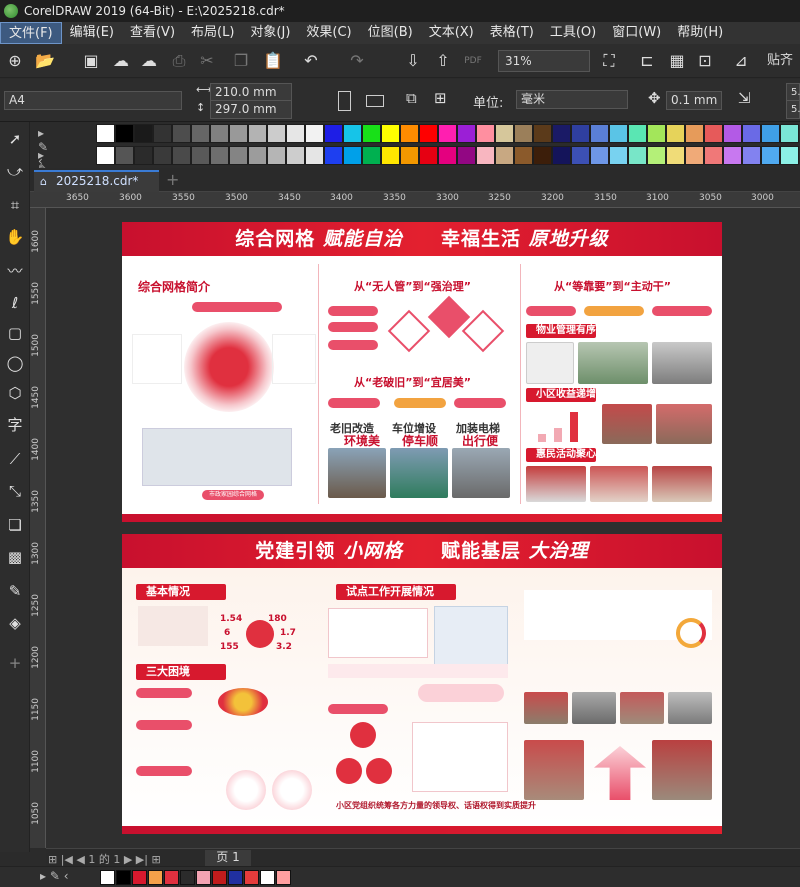 The width and height of the screenshot is (800, 887). What do you see at coordinates (15, 425) in the screenshot?
I see `text-tool-icon: 字` at bounding box center [15, 425].